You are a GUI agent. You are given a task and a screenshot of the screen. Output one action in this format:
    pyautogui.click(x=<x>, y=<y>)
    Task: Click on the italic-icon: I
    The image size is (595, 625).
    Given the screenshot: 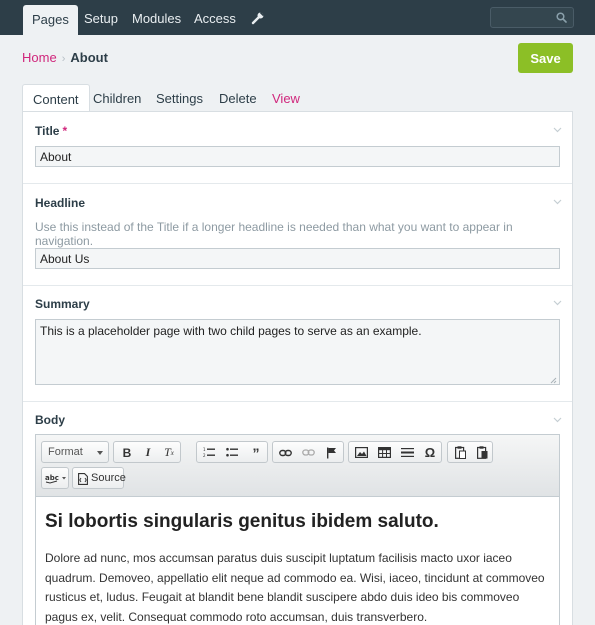 What is the action you would take?
    pyautogui.click(x=148, y=452)
    